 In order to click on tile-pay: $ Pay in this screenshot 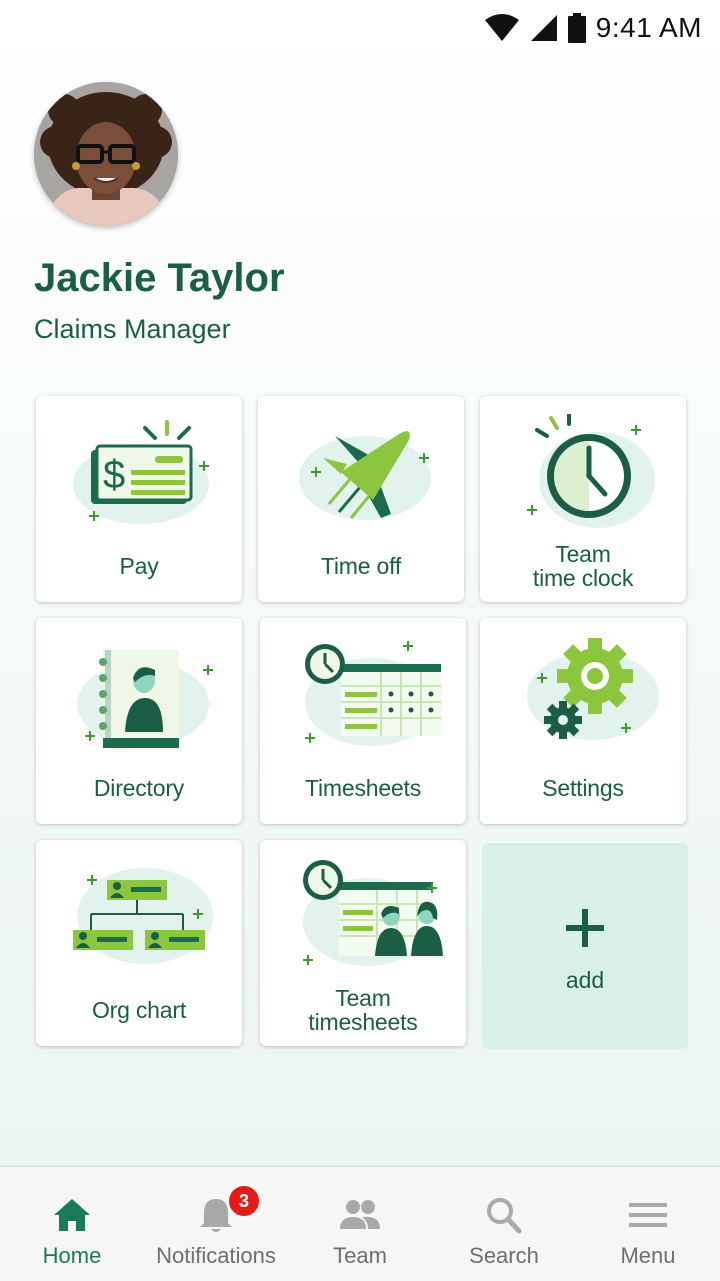, I will do `click(139, 499)`.